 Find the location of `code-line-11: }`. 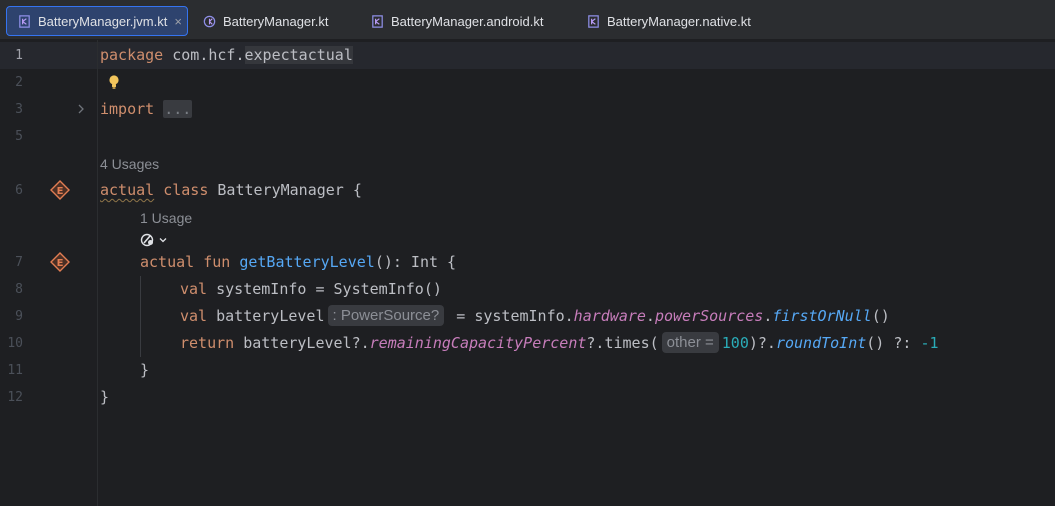

code-line-11: } is located at coordinates (145, 370).